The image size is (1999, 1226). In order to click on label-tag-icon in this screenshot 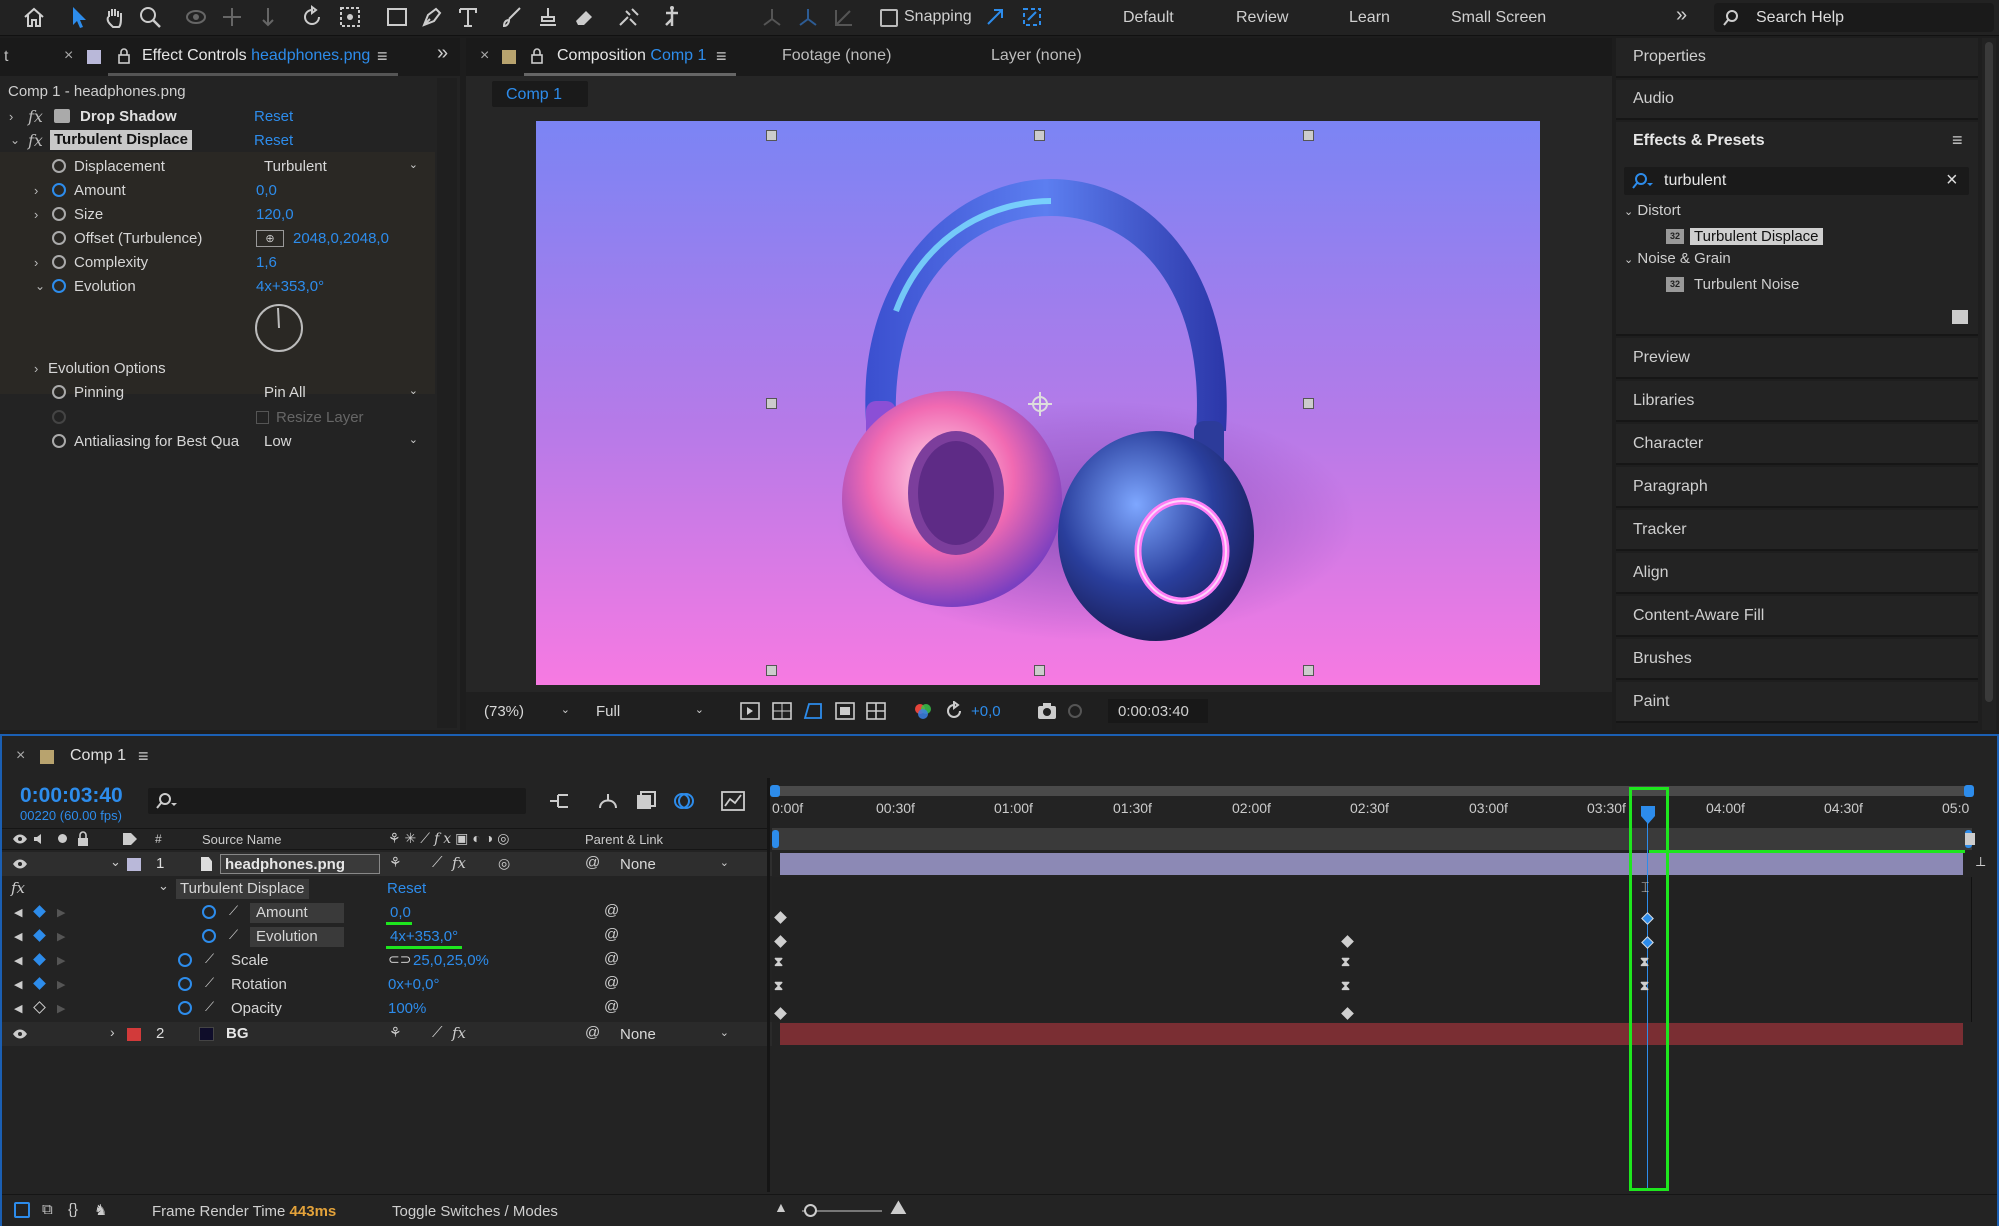, I will do `click(130, 839)`.